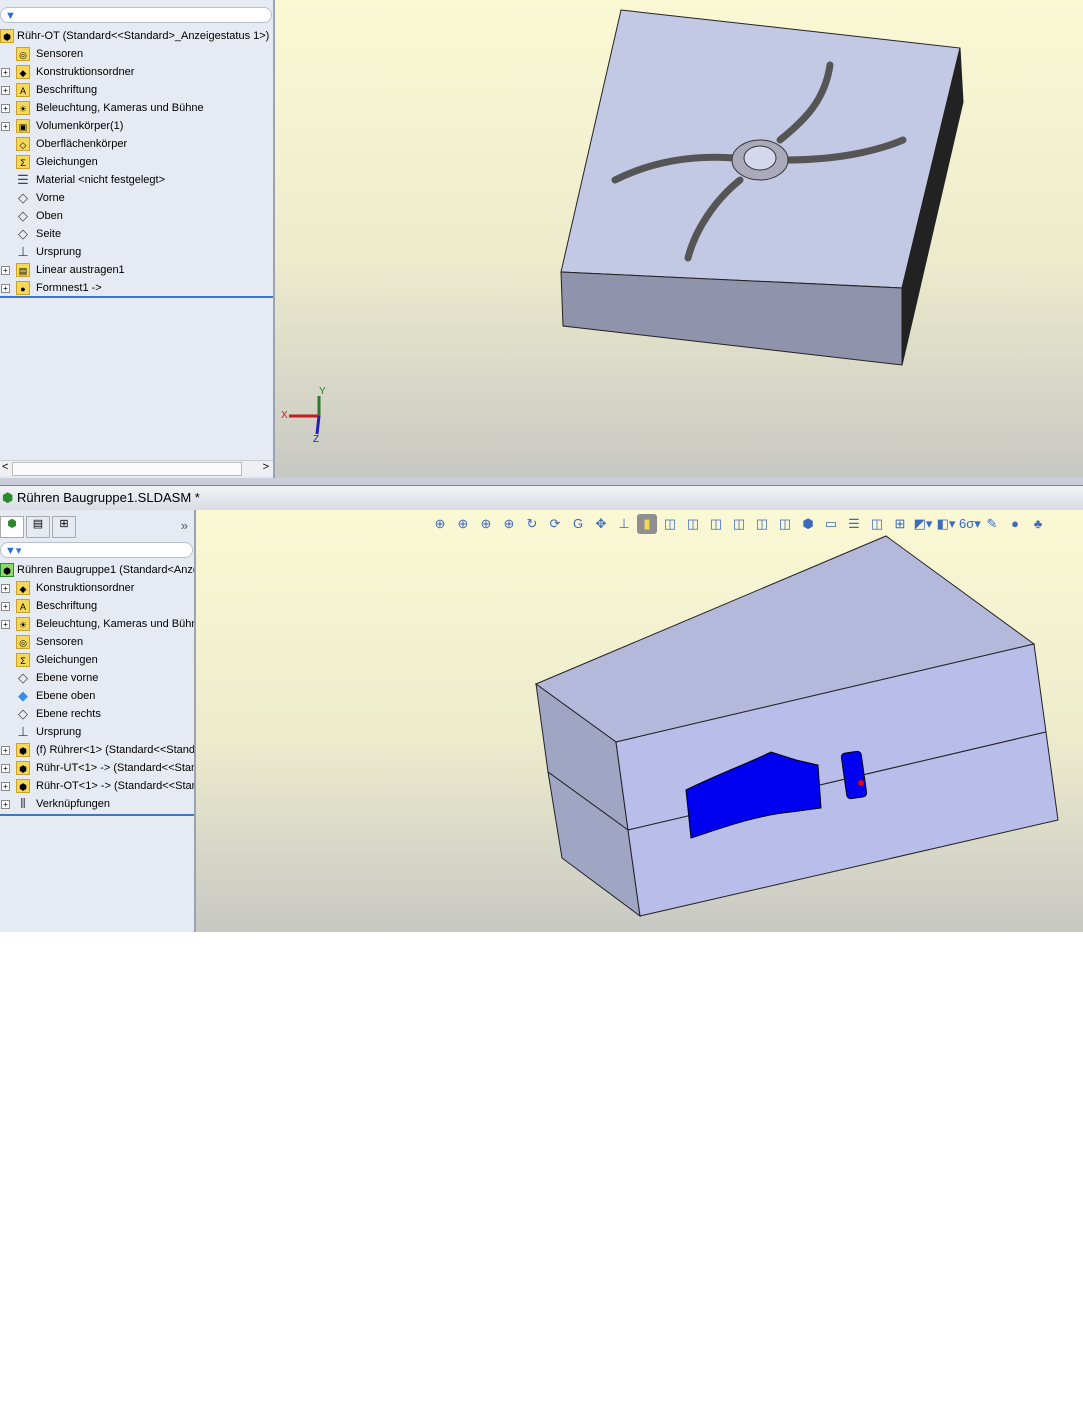  I want to click on zoom-to-selection-icon: ⊕, so click(509, 524).